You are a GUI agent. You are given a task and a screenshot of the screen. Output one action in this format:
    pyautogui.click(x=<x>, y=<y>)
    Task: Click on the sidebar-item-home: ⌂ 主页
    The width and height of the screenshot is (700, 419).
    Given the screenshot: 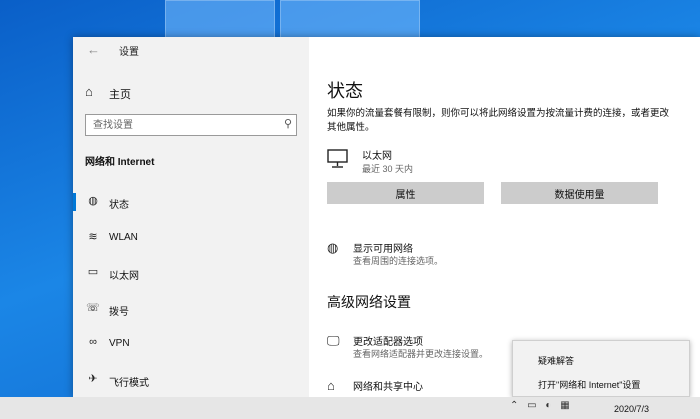 What is the action you would take?
    pyautogui.click(x=185, y=93)
    